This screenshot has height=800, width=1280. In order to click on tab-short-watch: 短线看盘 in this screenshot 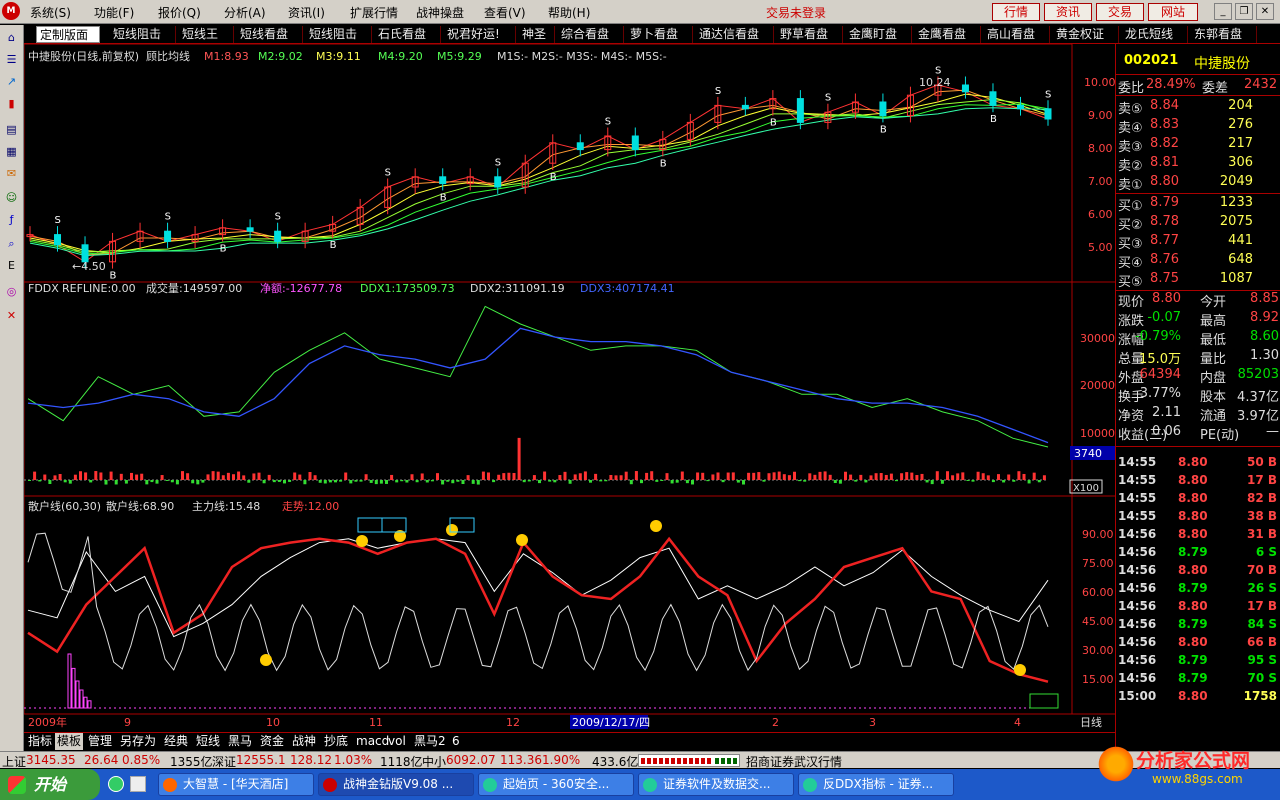, I will do `click(270, 34)`.